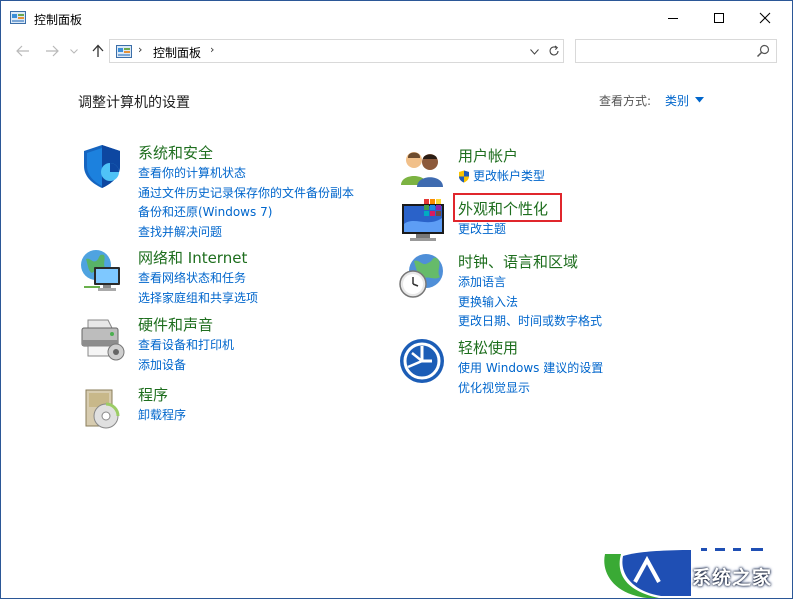 The width and height of the screenshot is (793, 599). Describe the element at coordinates (464, 176) in the screenshot. I see `uac-shield-icon` at that location.